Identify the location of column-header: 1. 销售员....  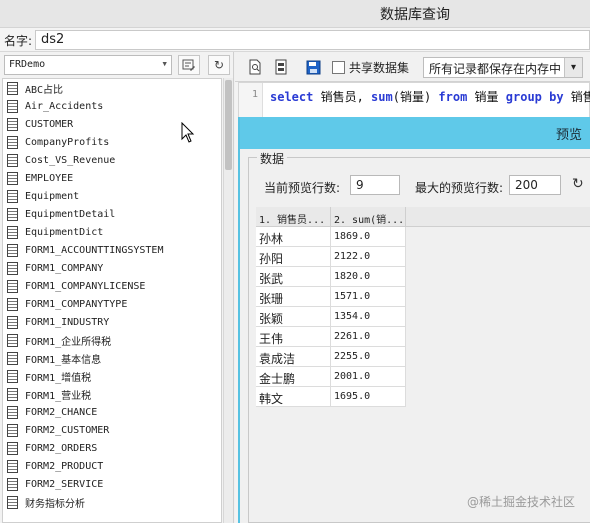
(293, 216).